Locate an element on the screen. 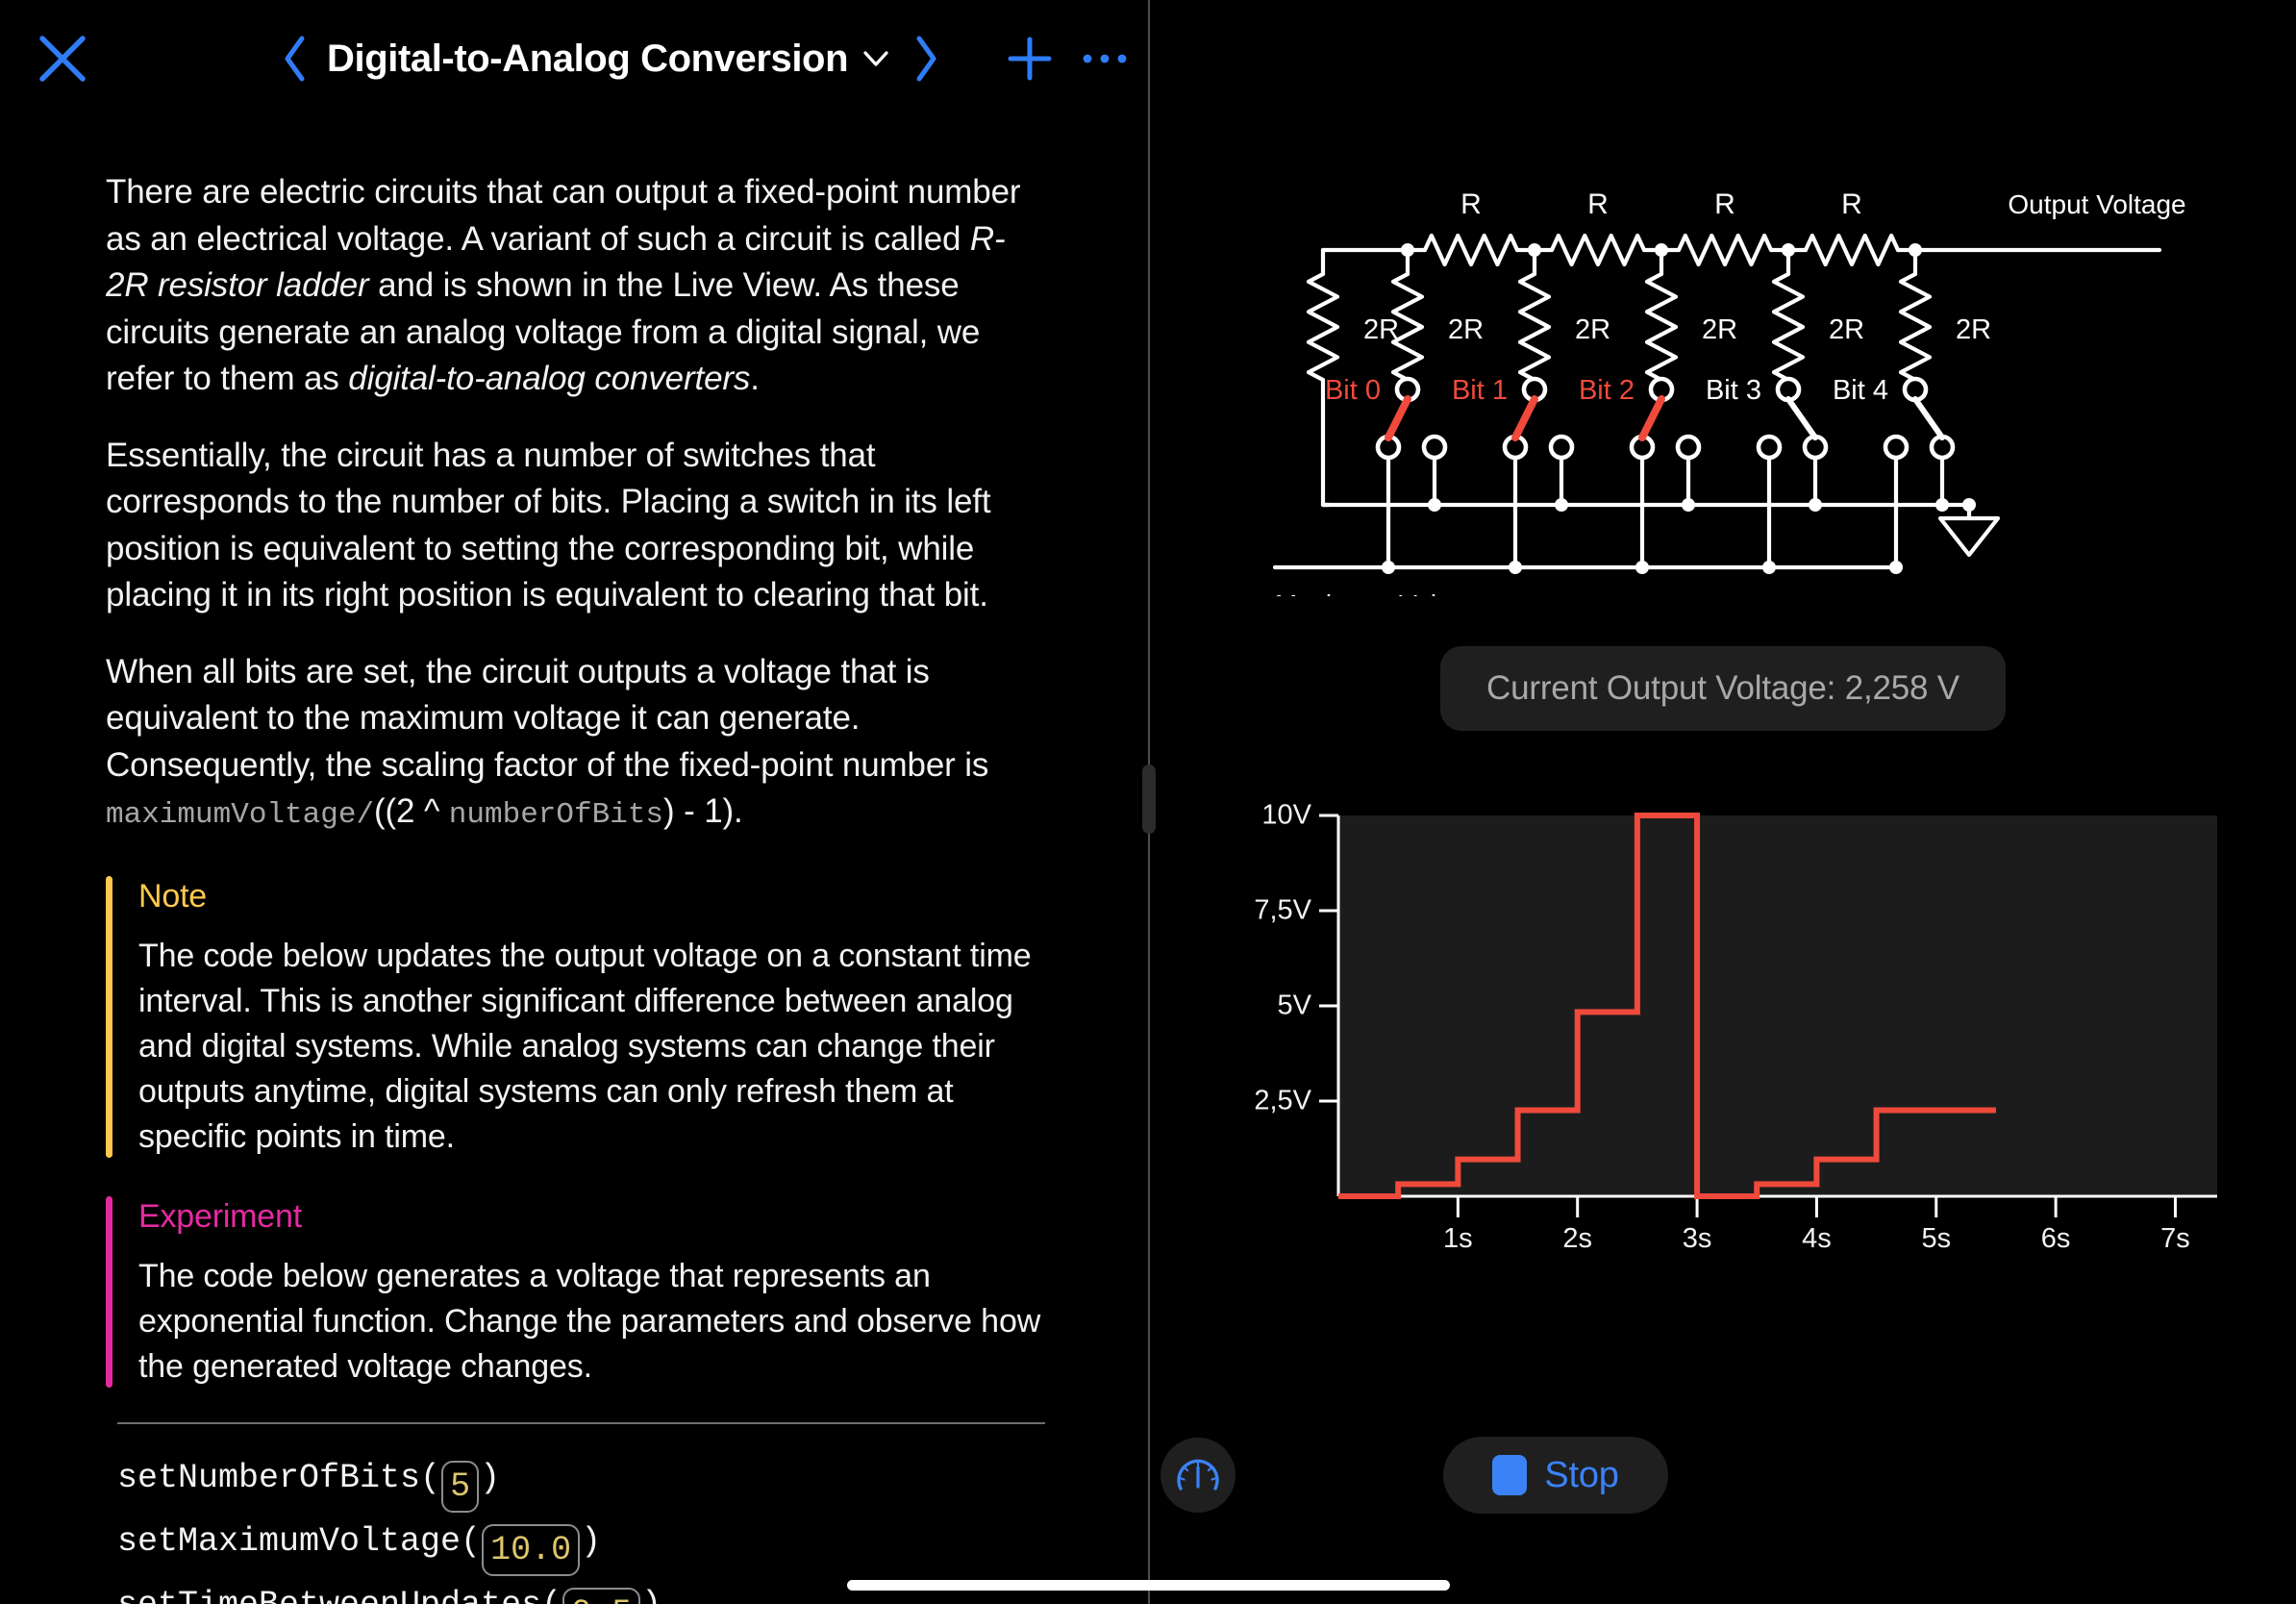 The width and height of the screenshot is (2296, 1604). code-call-name: setMaximumVoltage( is located at coordinates (299, 1541).